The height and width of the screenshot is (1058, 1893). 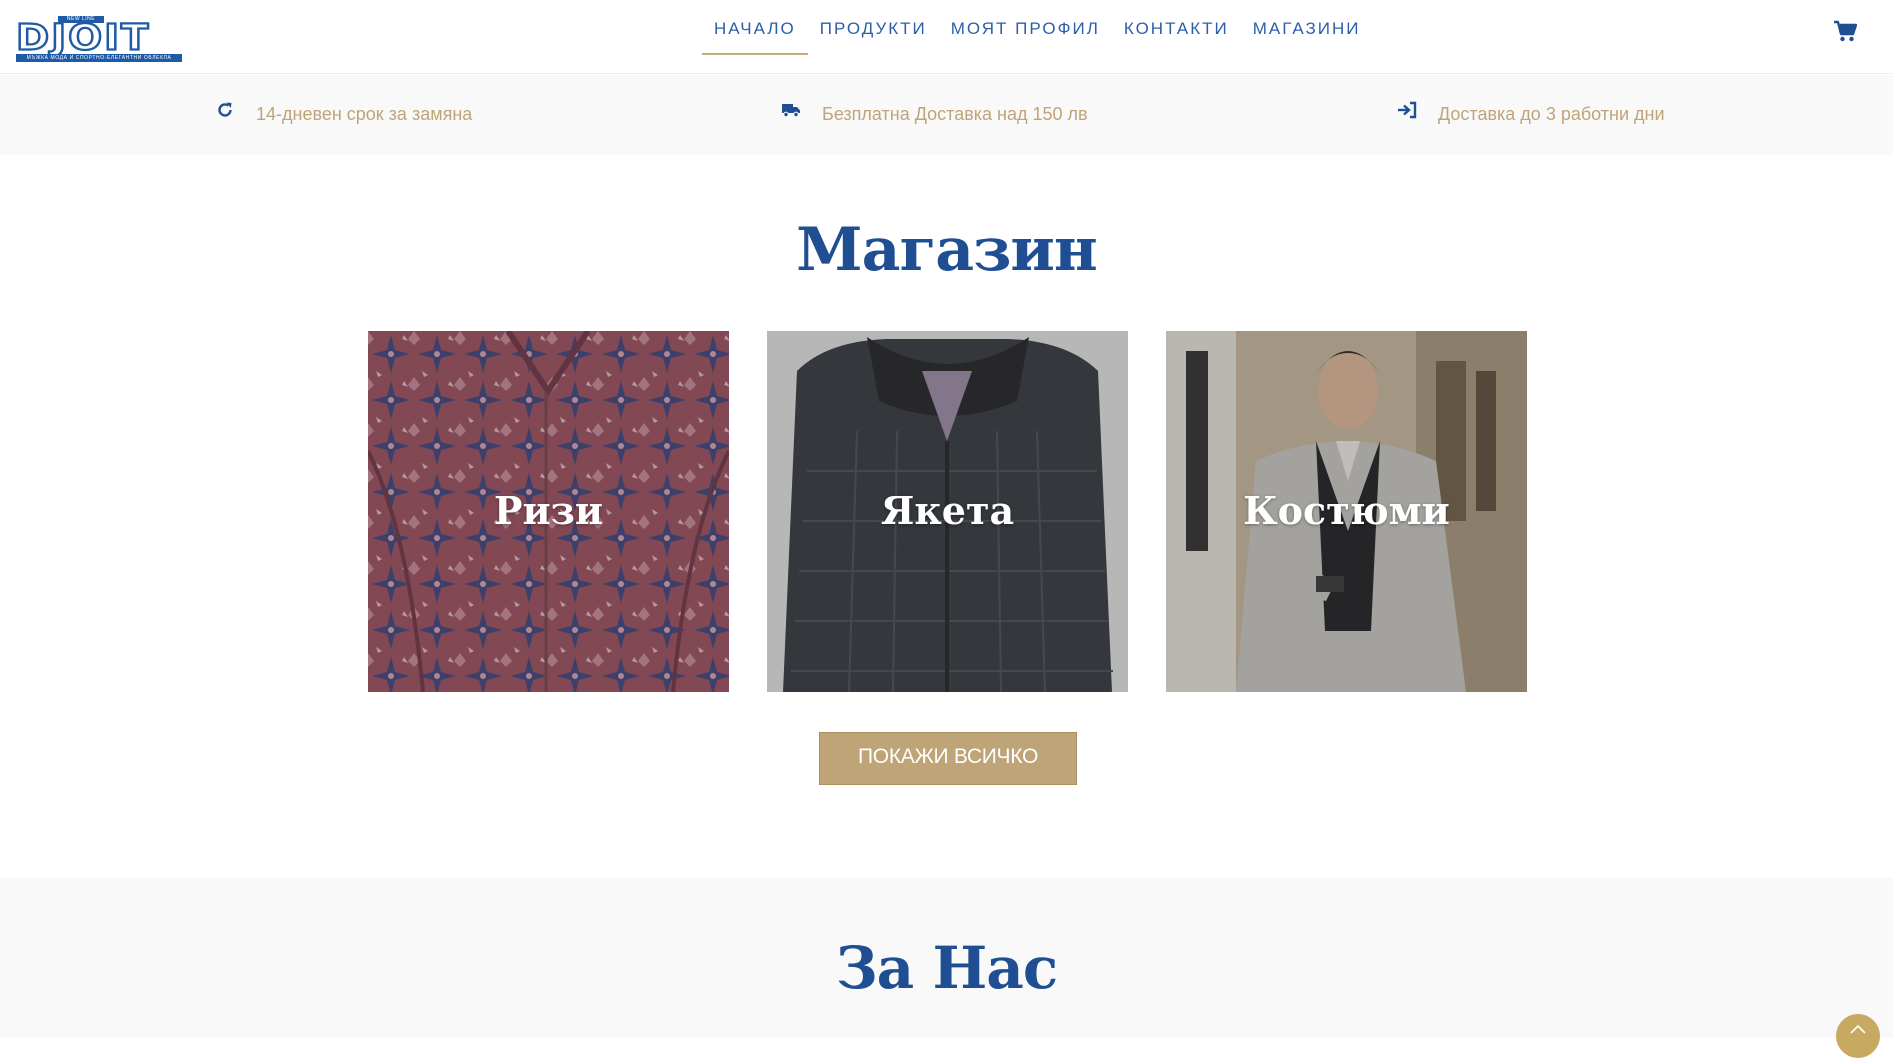 I want to click on feature-free-delivery: Безплатна Доставка над 150 лв, so click(x=934, y=114).